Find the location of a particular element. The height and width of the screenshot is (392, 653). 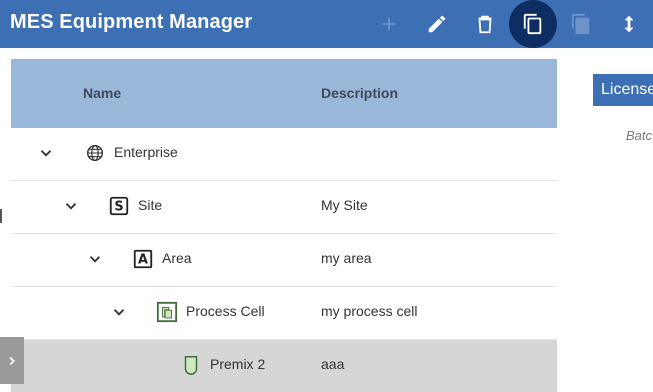

tree-row-name: Site is located at coordinates (150, 205).